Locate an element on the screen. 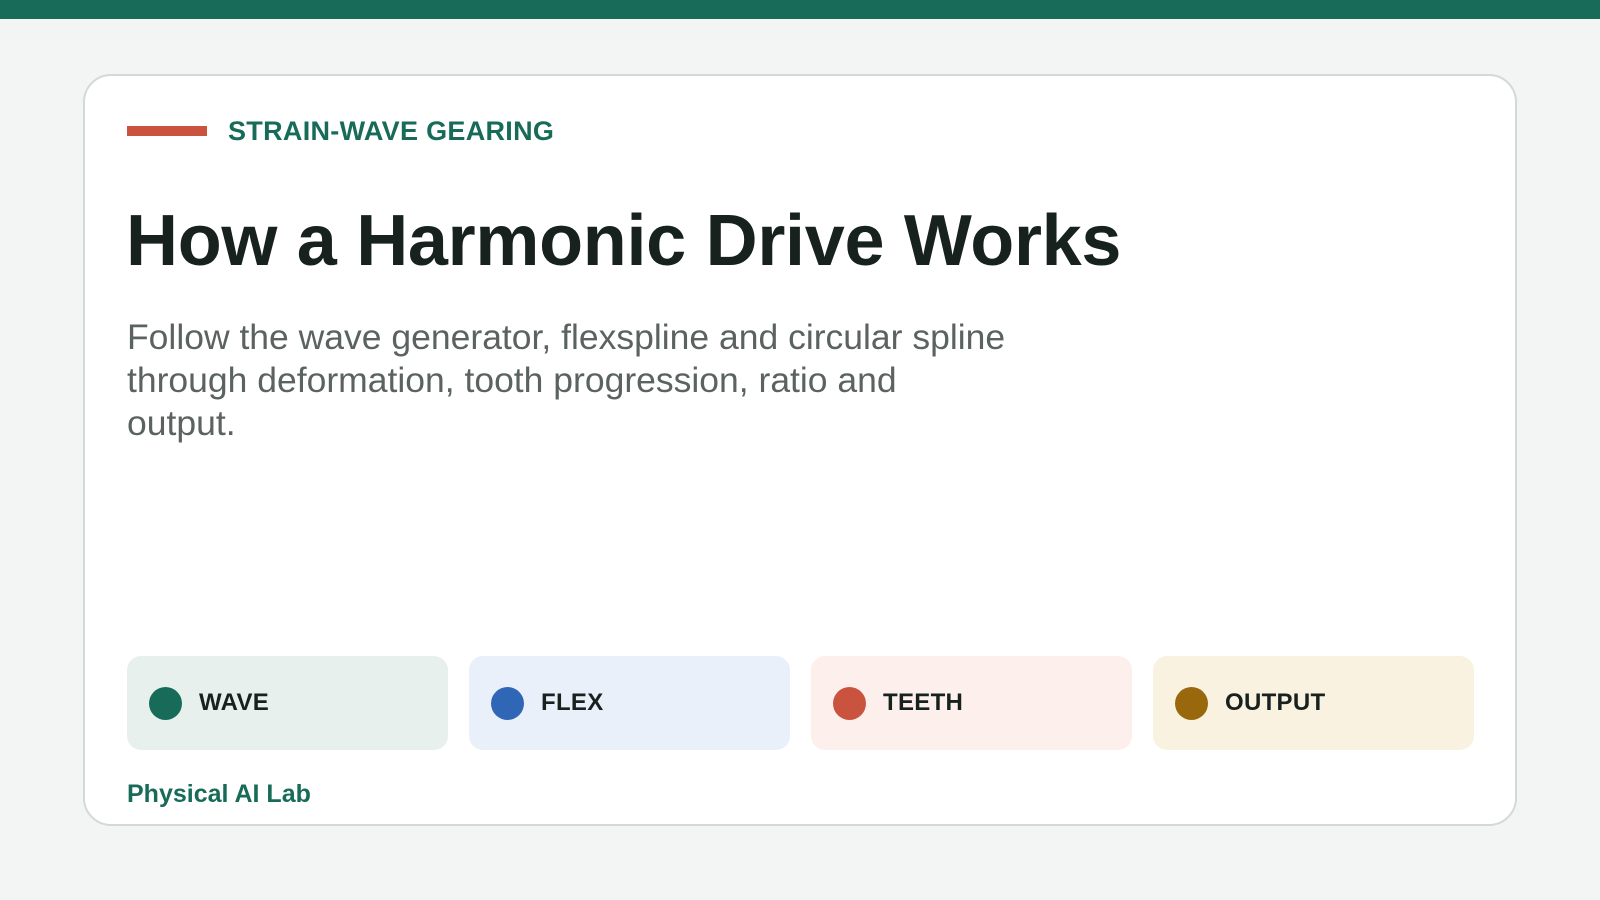  chip-teeth: TEETH is located at coordinates (971, 703).